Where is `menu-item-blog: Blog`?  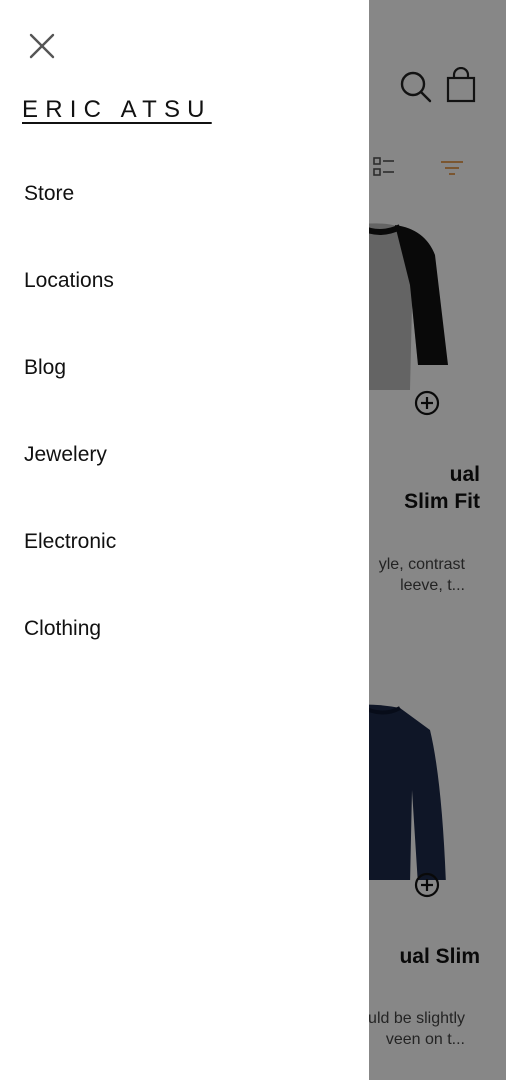
menu-item-blog: Blog is located at coordinates (184, 387).